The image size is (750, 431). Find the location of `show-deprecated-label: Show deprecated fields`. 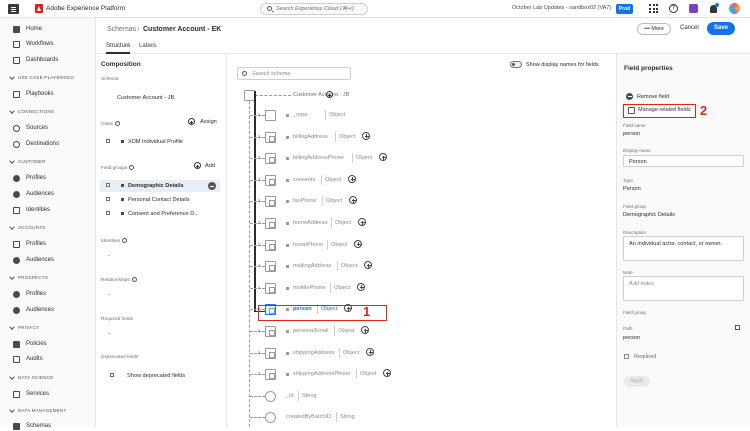

show-deprecated-label: Show deprecated fields is located at coordinates (156, 376).